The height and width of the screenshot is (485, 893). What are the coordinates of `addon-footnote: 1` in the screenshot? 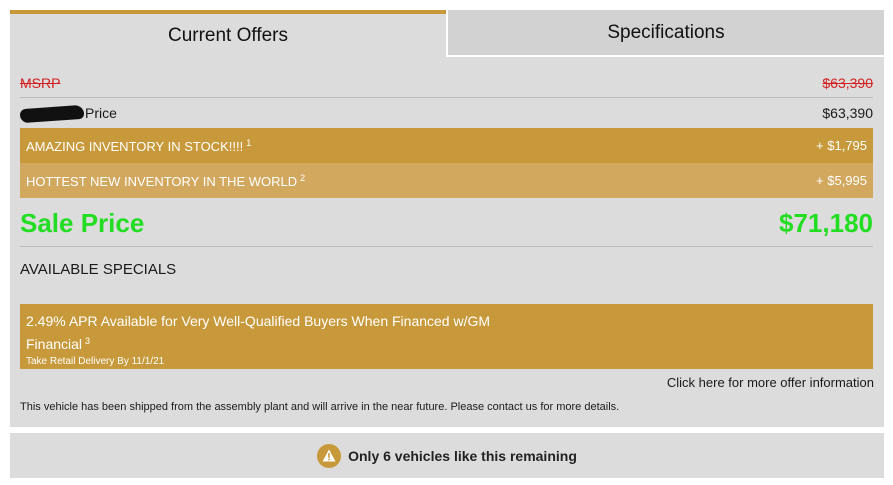 It's located at (249, 142).